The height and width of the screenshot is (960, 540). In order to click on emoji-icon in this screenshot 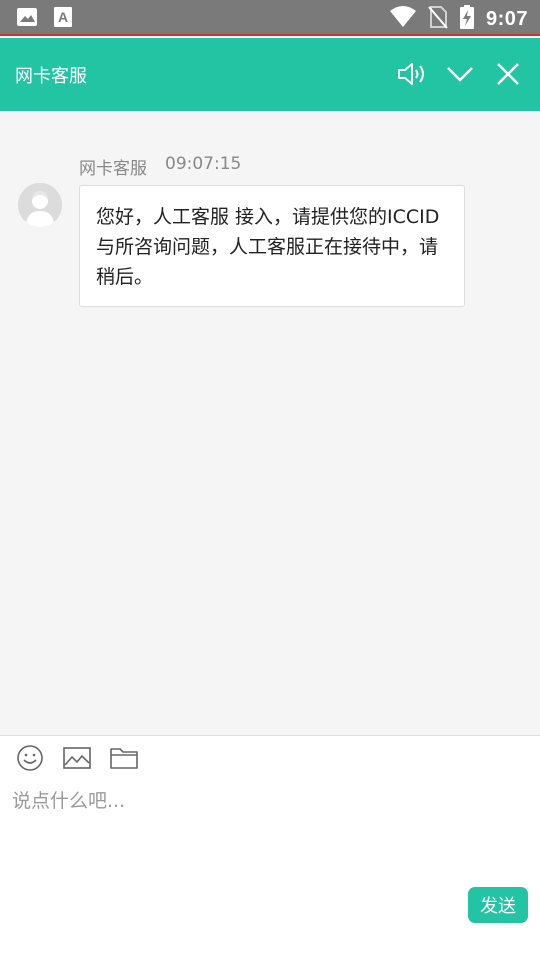, I will do `click(30, 758)`.